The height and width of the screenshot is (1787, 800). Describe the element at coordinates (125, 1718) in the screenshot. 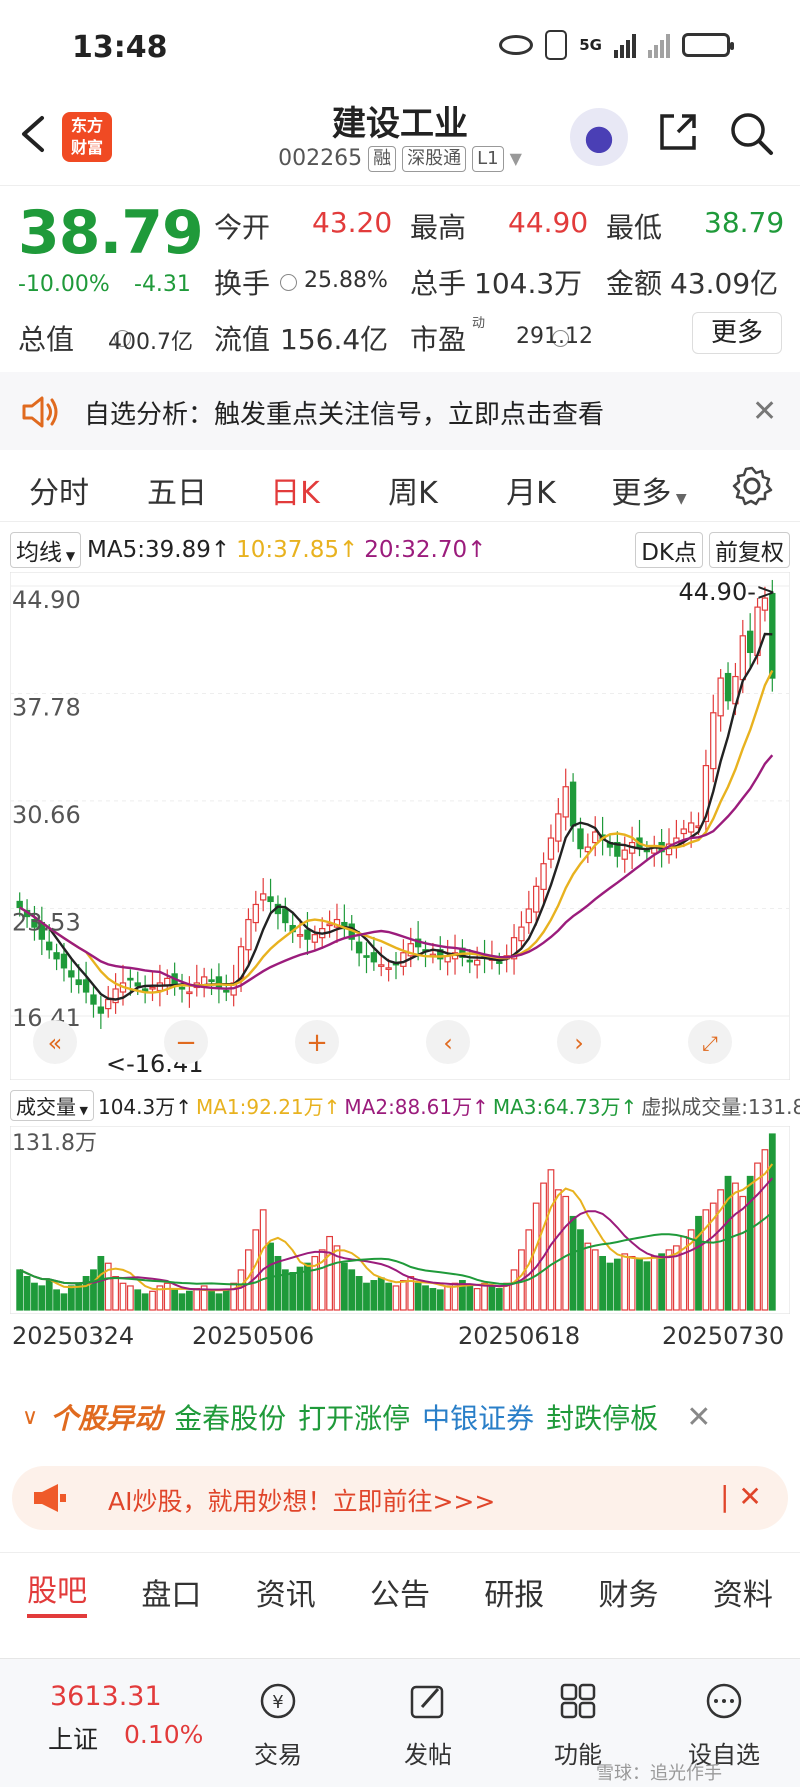

I see `index-widget: 3613.31 上证 0.10%` at that location.